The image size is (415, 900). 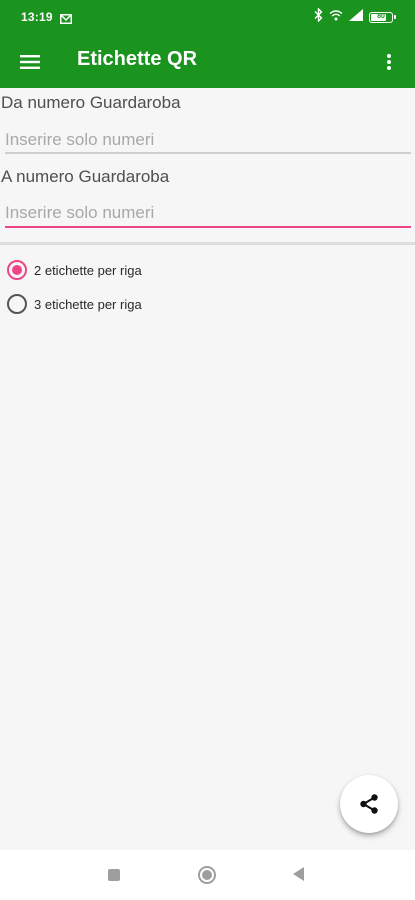 I want to click on radio-label: 3 etichette per riga, so click(x=88, y=304).